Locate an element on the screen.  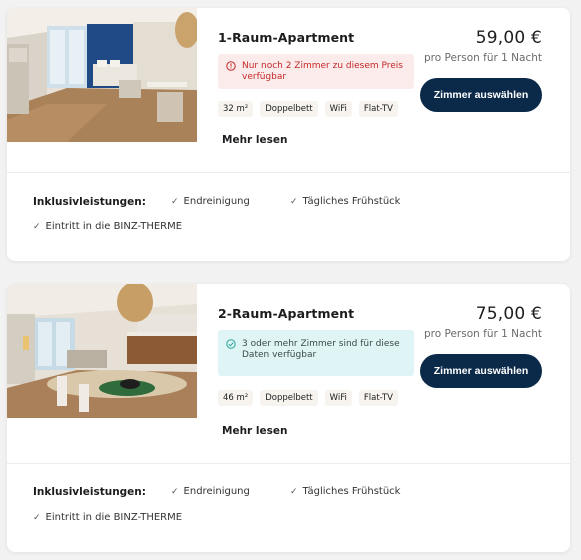
room-price: 59,00 € is located at coordinates (508, 38).